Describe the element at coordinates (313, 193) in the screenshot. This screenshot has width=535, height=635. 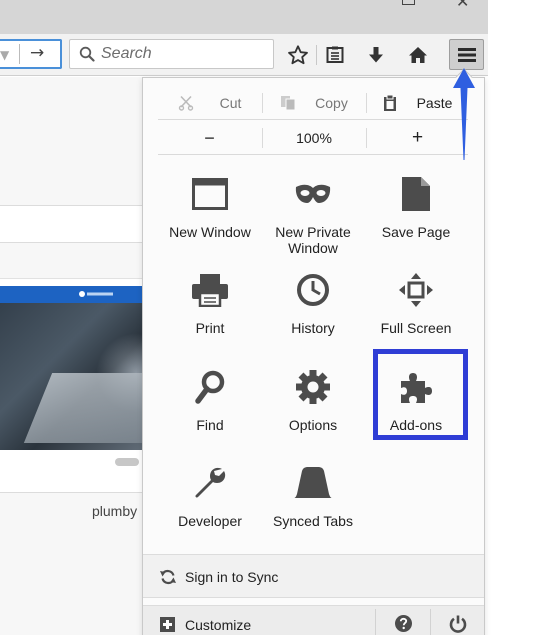
I see `private-mask-icon` at that location.